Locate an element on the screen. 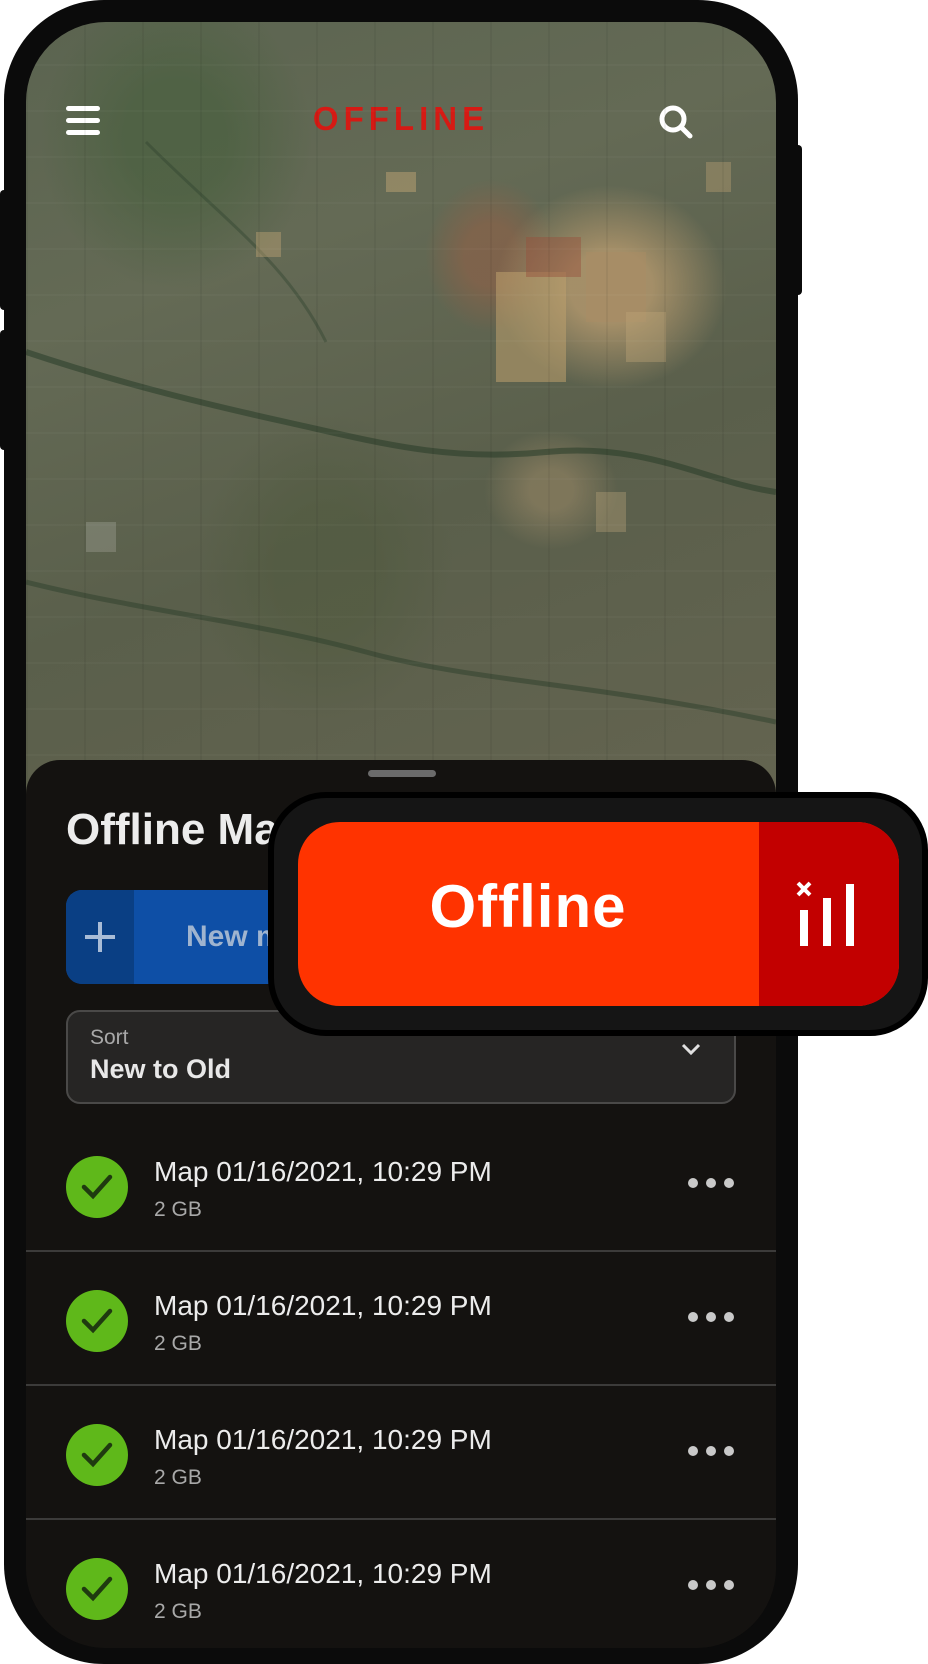 The image size is (928, 1664). offline-badge-body: Offline is located at coordinates (598, 914).